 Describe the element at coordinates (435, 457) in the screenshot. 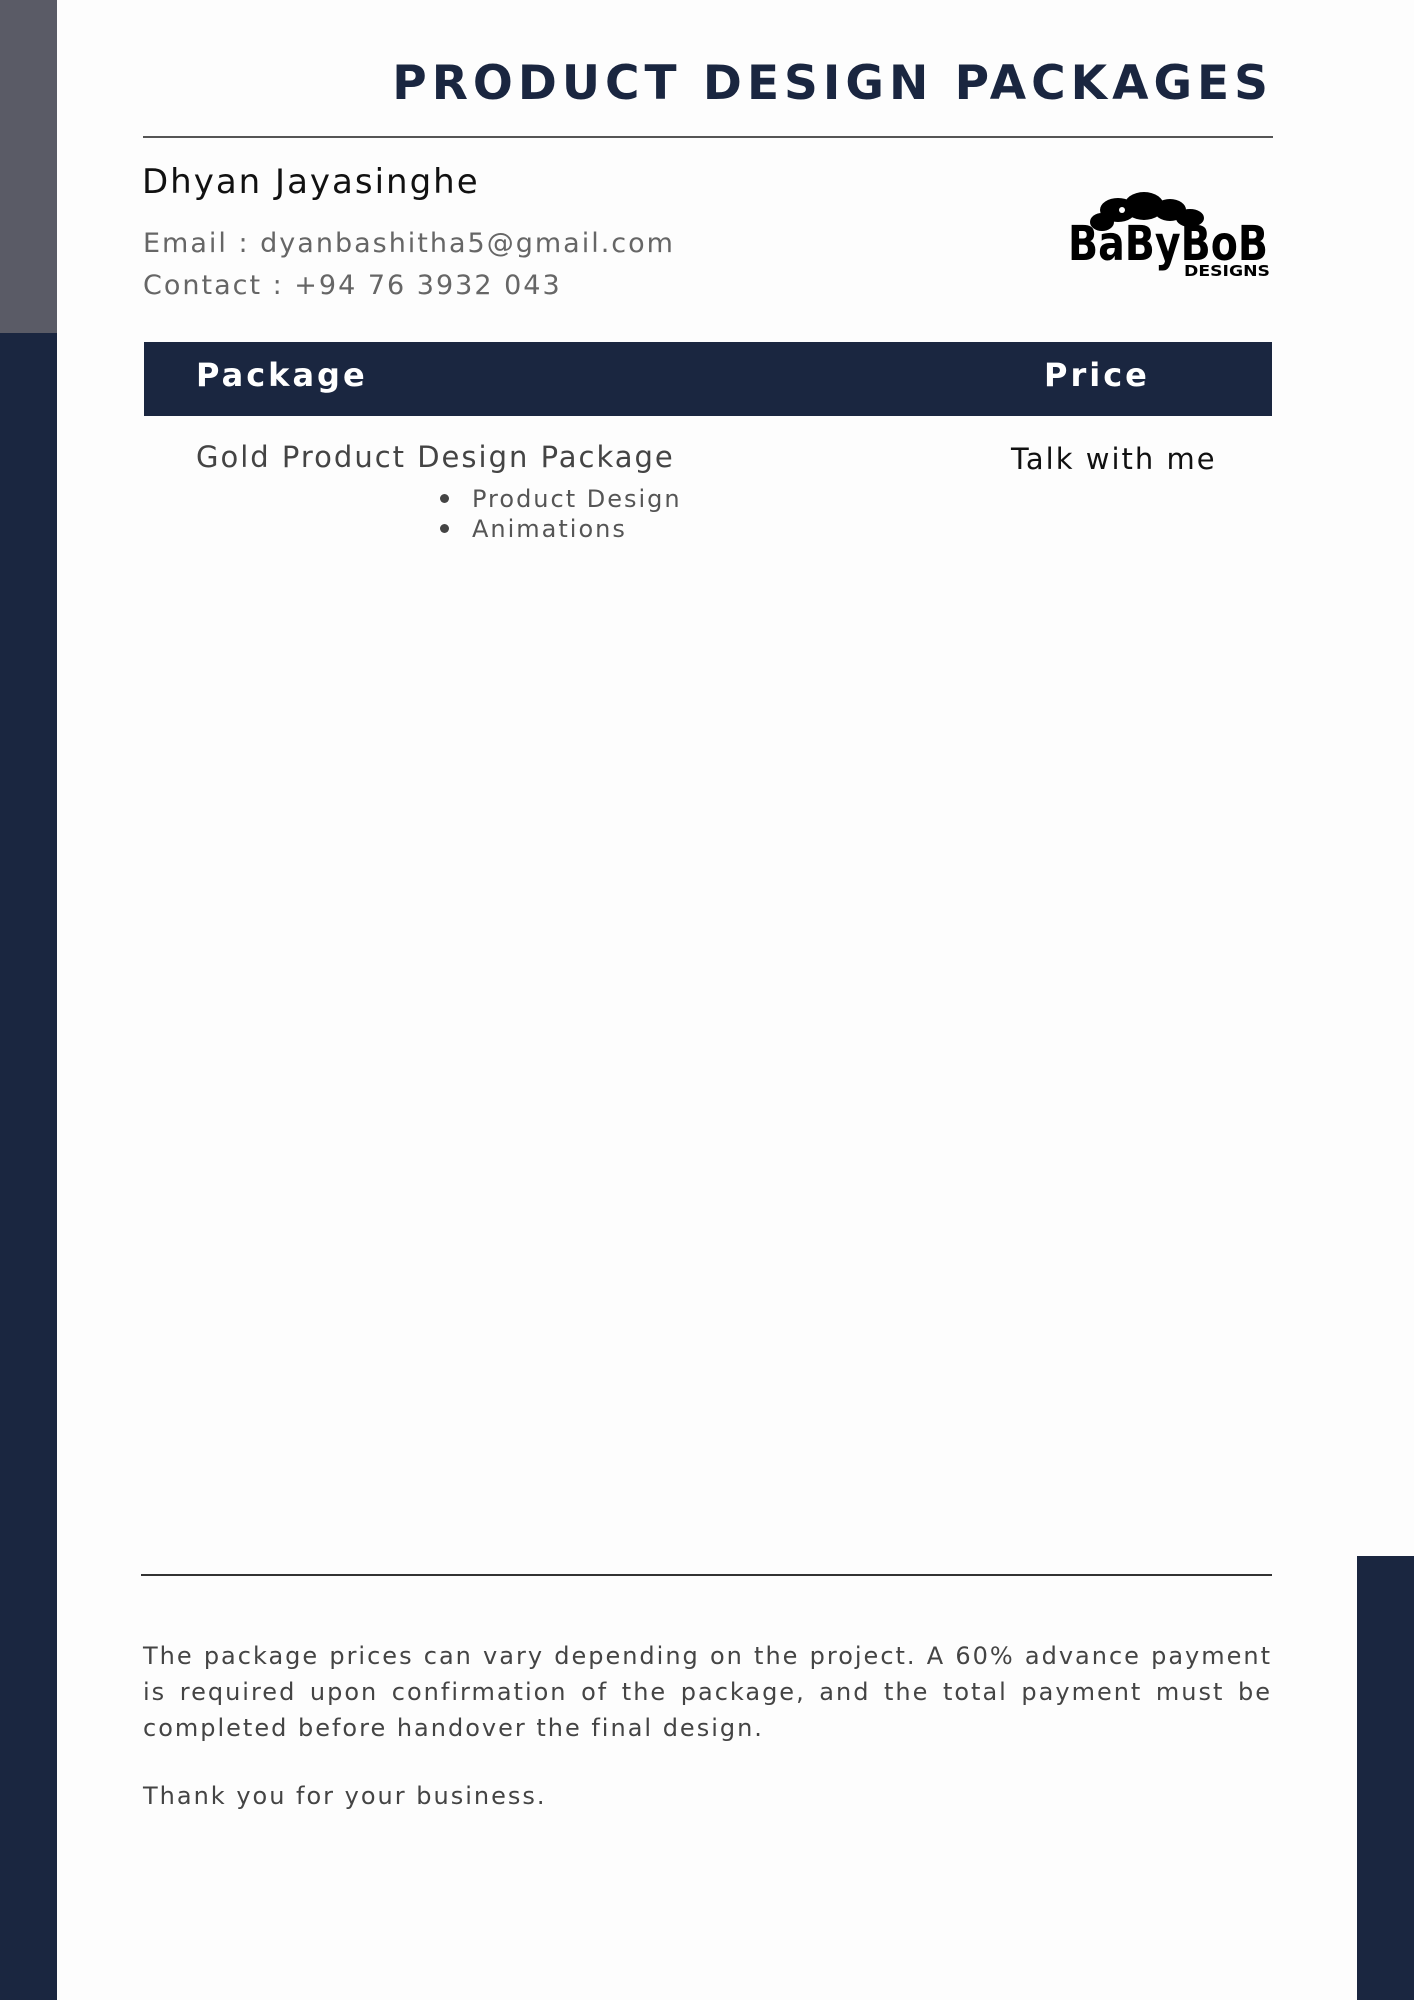

I see `package-name: Gold Product Design Package` at that location.